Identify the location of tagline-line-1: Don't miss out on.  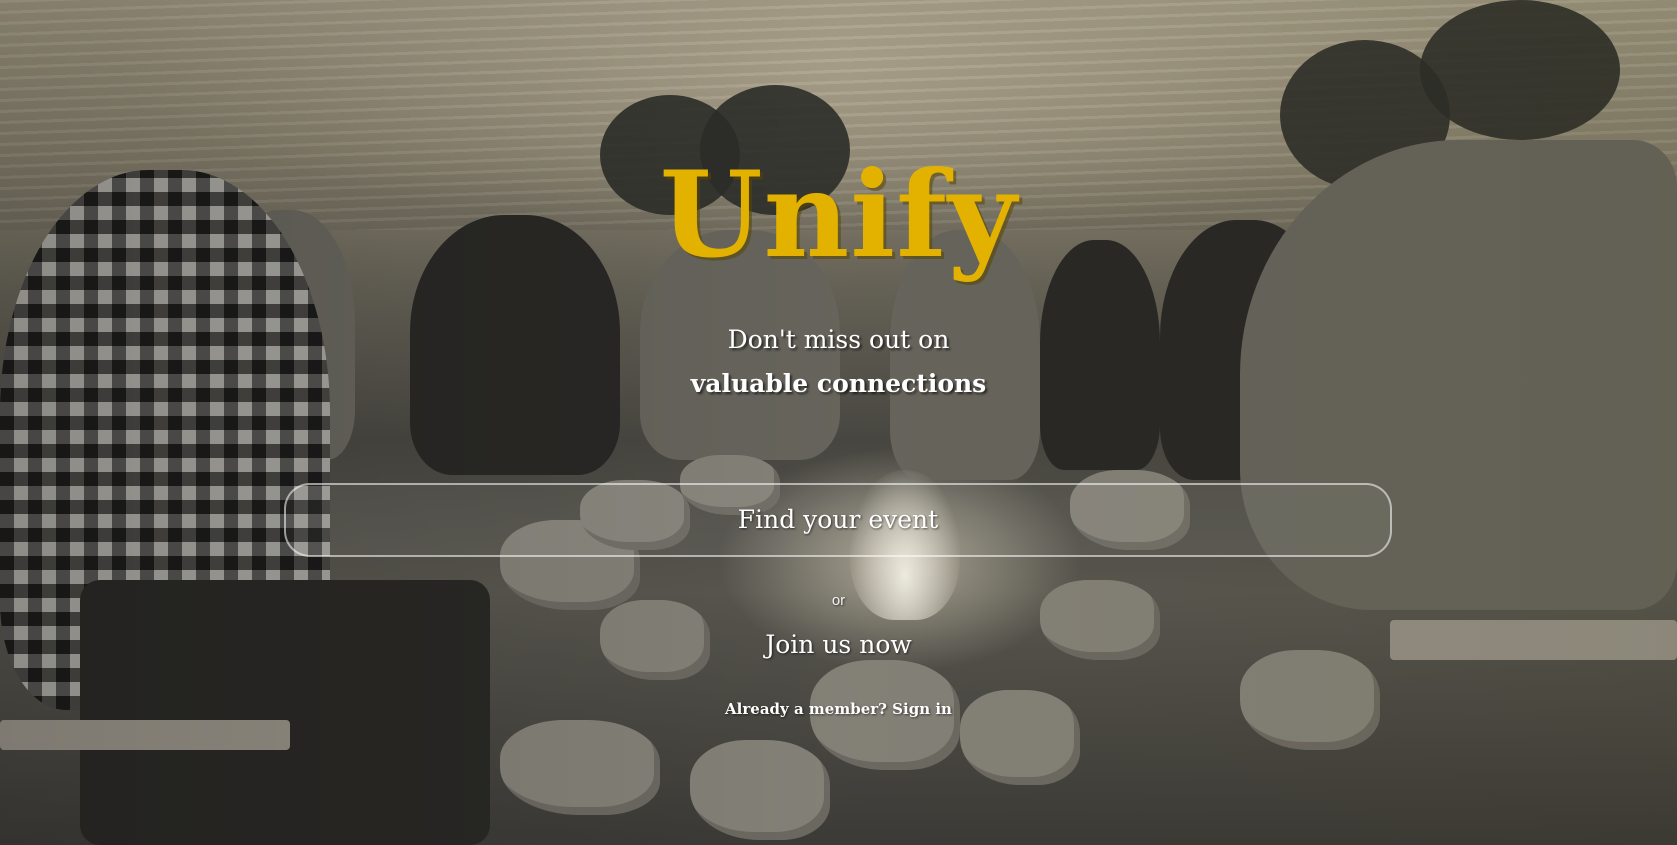
(838, 339).